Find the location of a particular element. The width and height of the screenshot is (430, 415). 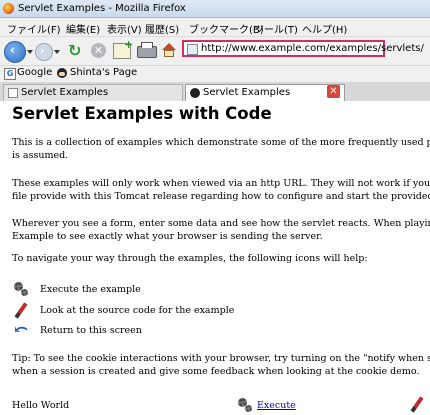

google-favicon-icon: G is located at coordinates (10, 74).